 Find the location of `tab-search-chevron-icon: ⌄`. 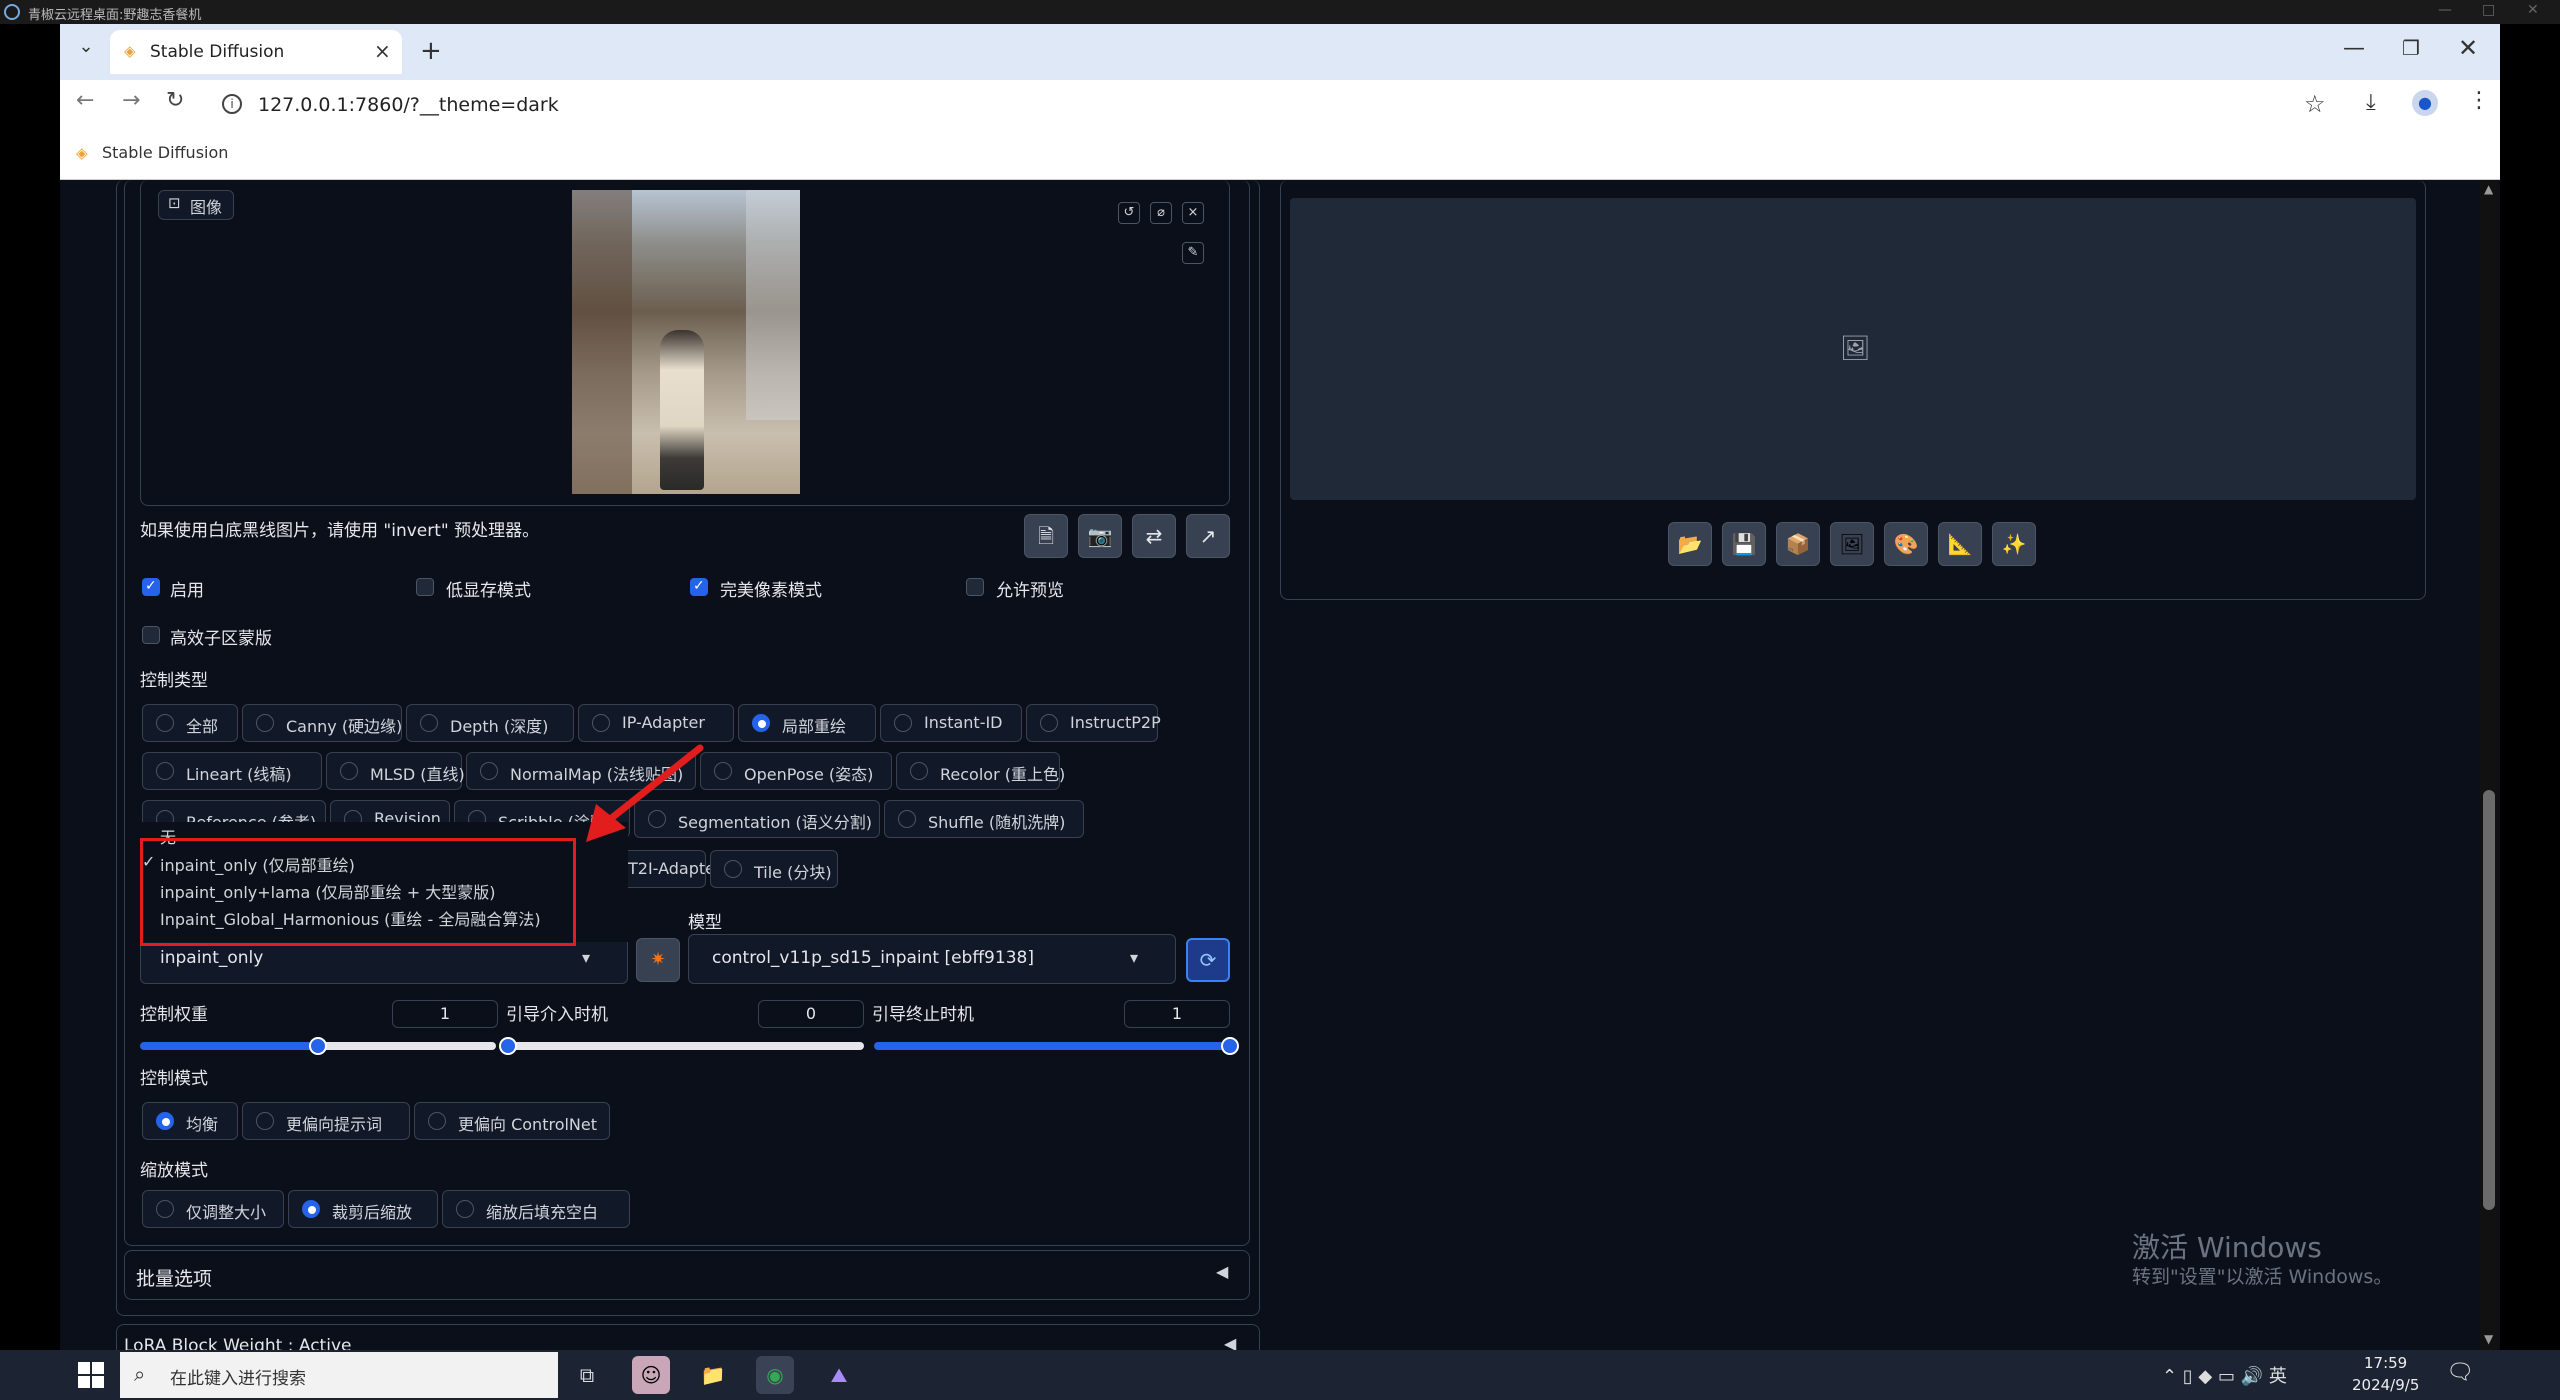

tab-search-chevron-icon: ⌄ is located at coordinates (86, 50).